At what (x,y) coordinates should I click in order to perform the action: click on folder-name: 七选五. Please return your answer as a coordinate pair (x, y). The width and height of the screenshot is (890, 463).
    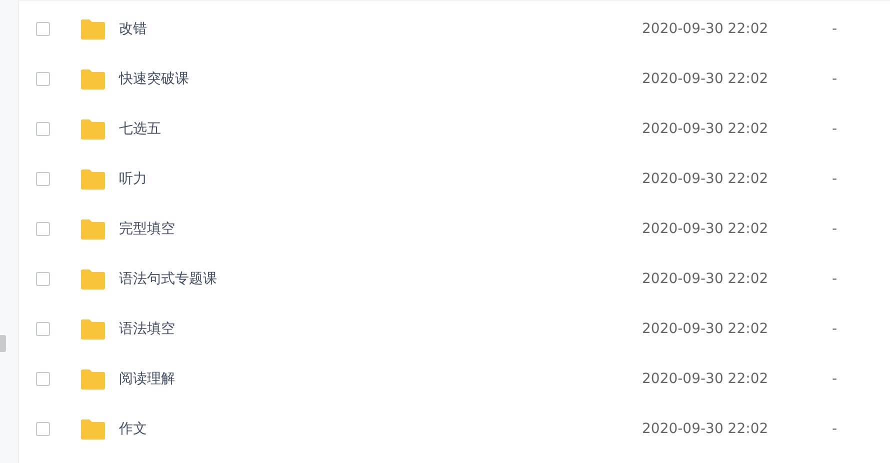
    Looking at the image, I should click on (344, 129).